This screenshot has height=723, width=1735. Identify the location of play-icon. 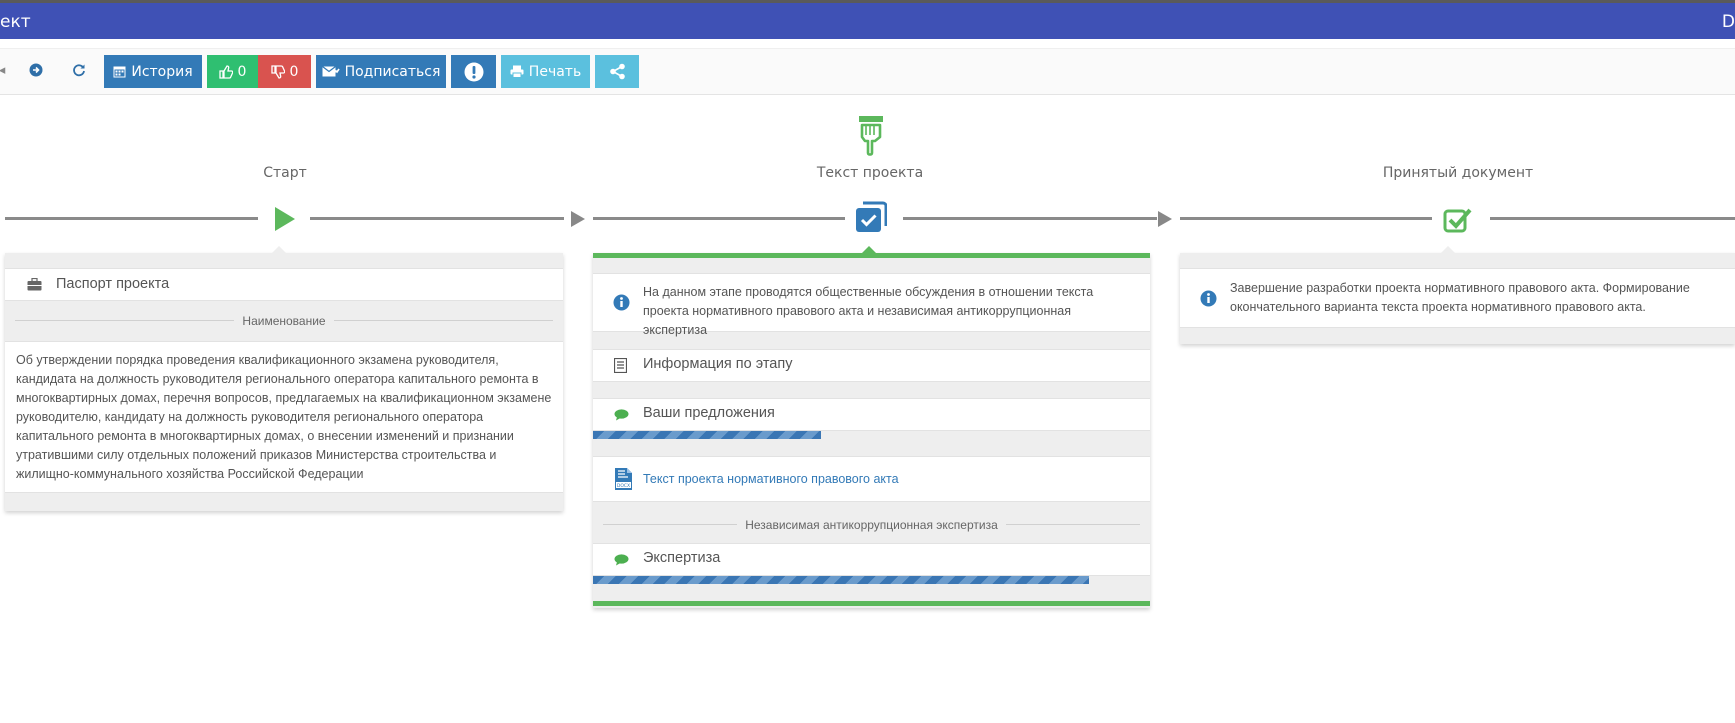
(285, 221).